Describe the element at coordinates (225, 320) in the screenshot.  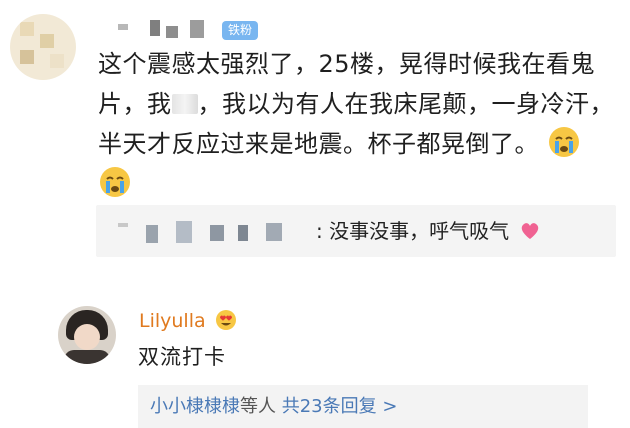
I see `heart-eyes-icon` at that location.